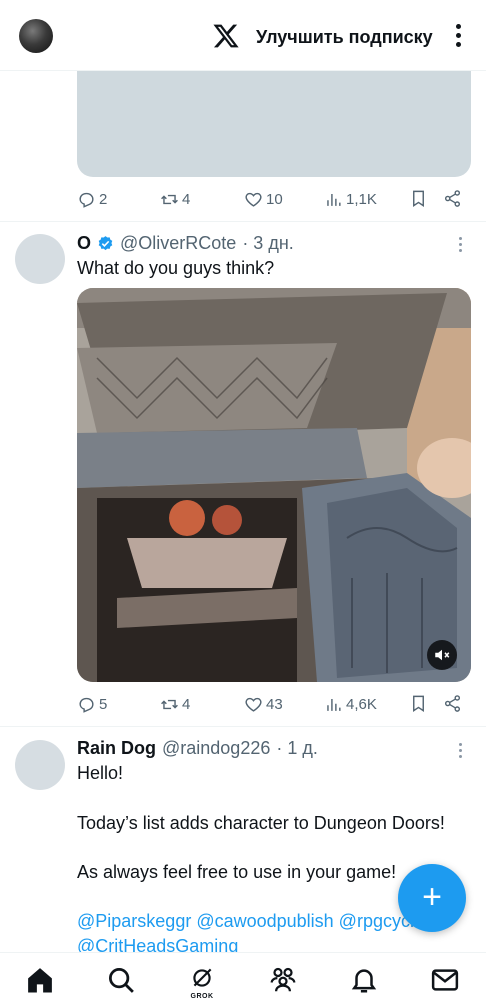 This screenshot has width=486, height=1000. What do you see at coordinates (243, 976) in the screenshot?
I see `bottom-navigation: GROK` at bounding box center [243, 976].